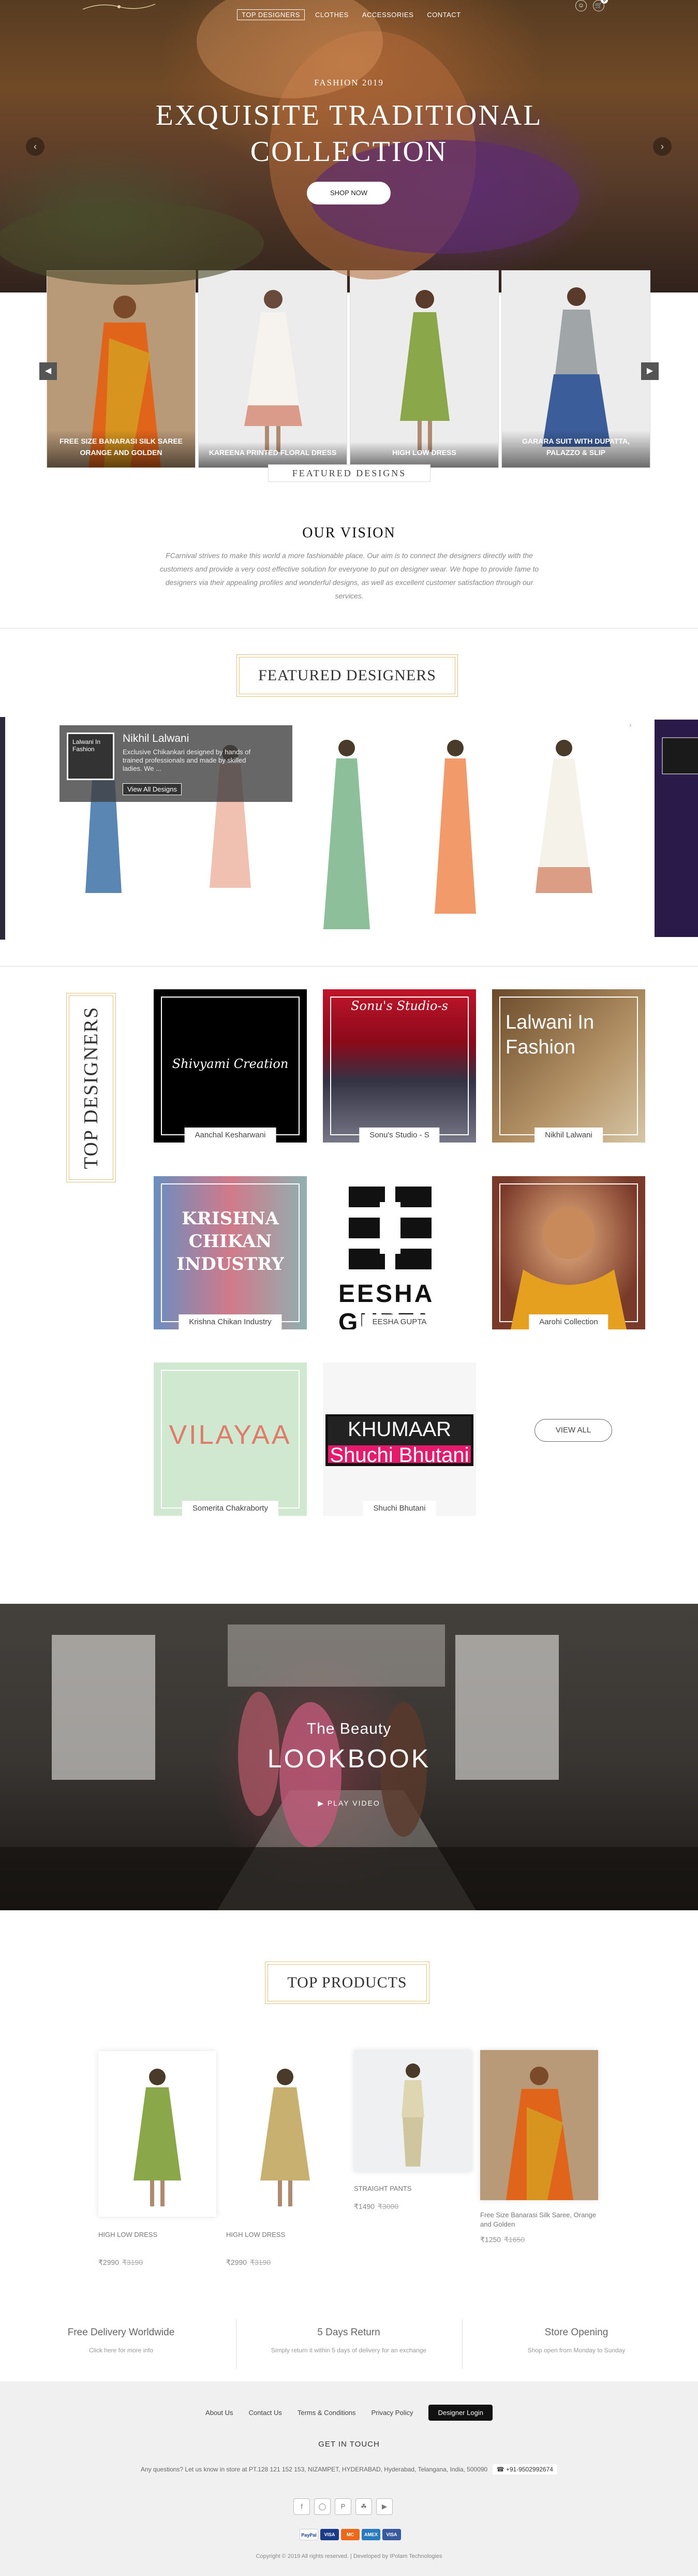 This screenshot has height=2576, width=698. I want to click on hero-subtitle: FASHION 2019, so click(349, 82).